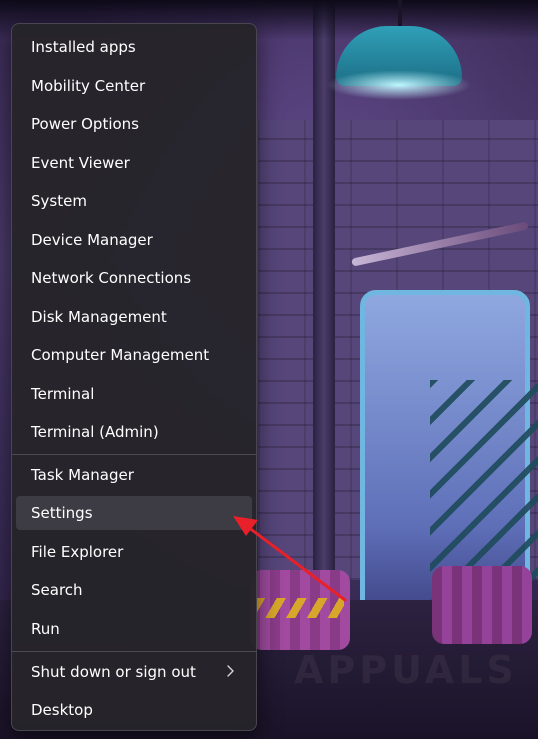  I want to click on menu-item-label: Search, so click(57, 590).